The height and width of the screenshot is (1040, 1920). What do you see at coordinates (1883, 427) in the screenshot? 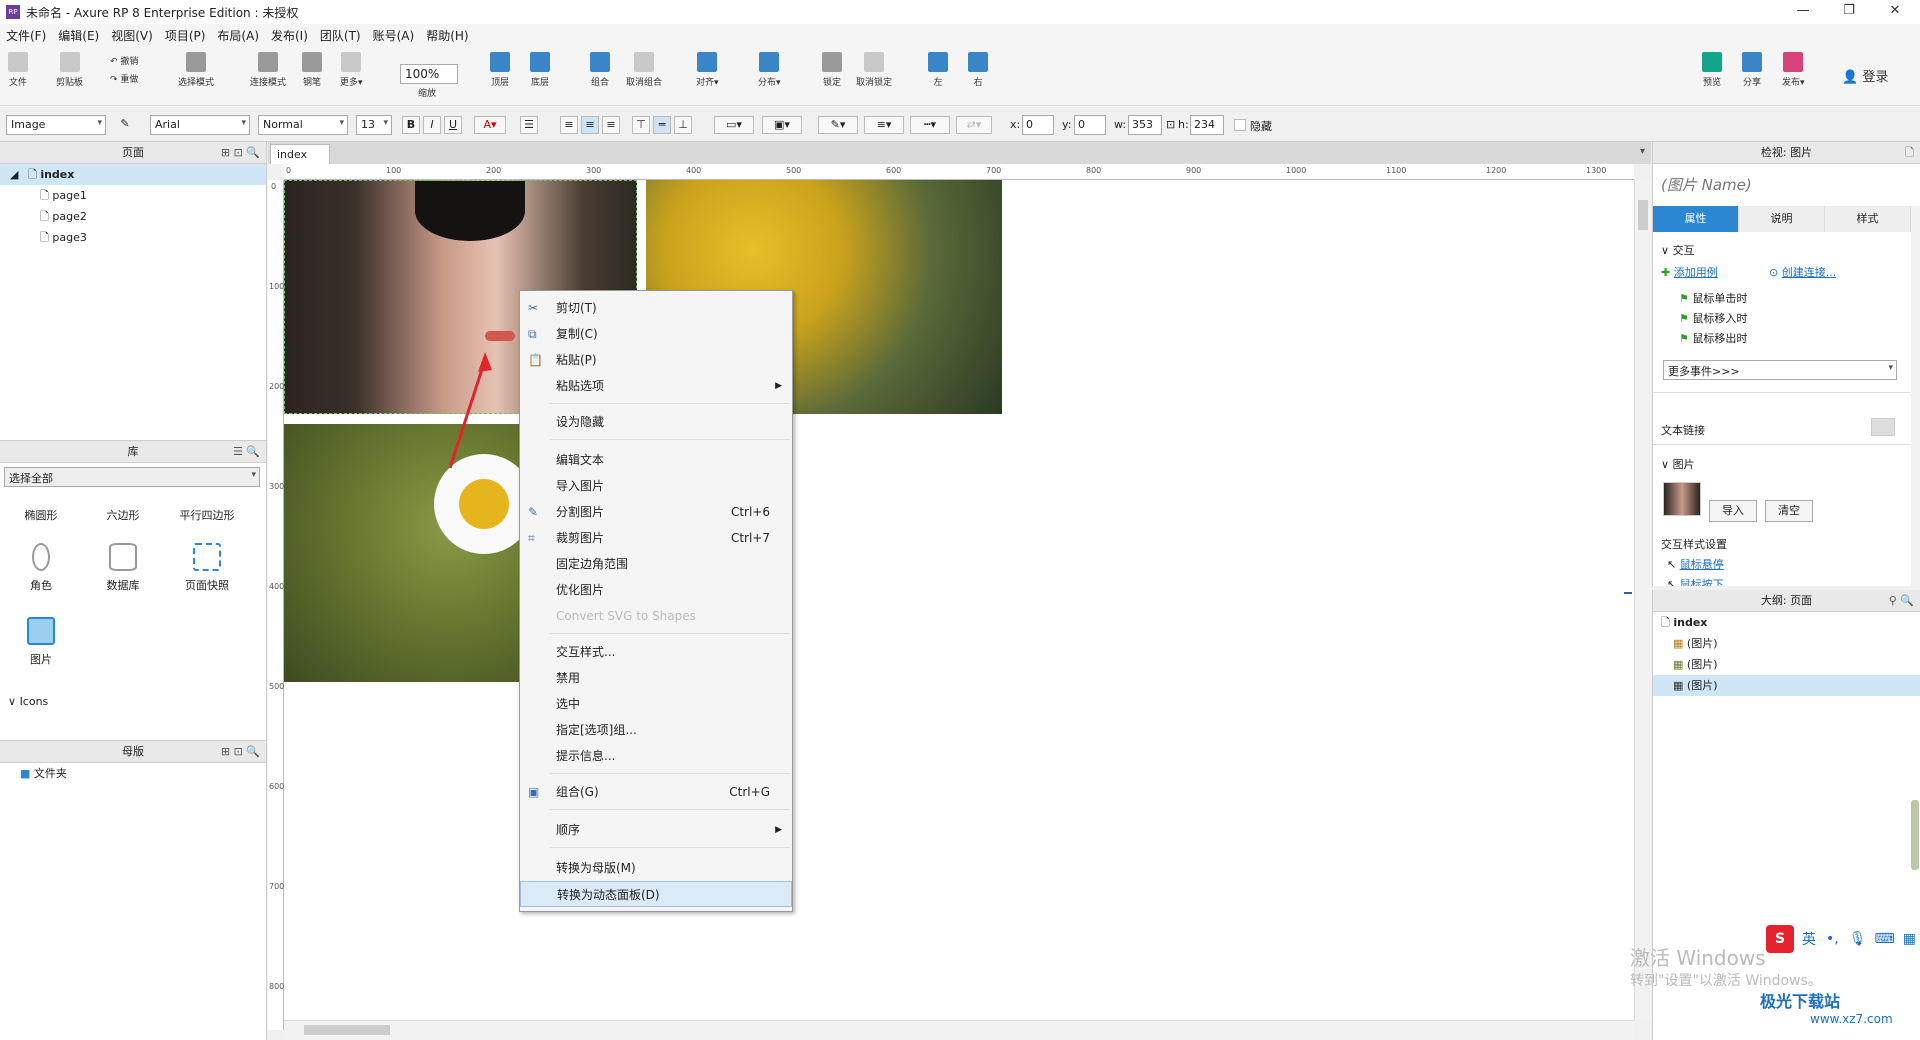
I see `text-link-toggle` at bounding box center [1883, 427].